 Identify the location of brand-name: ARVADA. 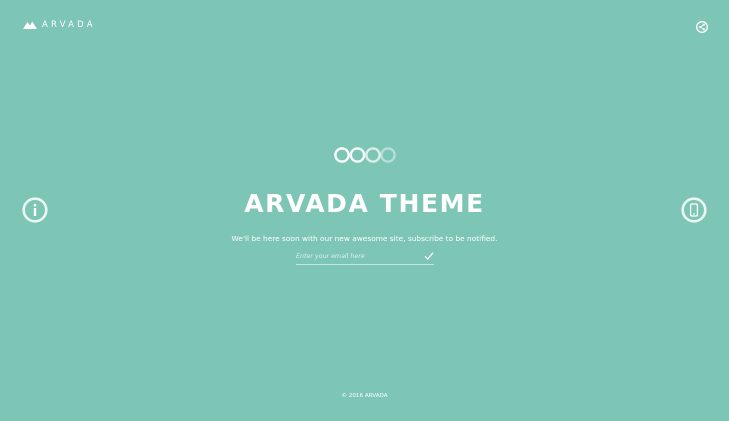
(69, 25).